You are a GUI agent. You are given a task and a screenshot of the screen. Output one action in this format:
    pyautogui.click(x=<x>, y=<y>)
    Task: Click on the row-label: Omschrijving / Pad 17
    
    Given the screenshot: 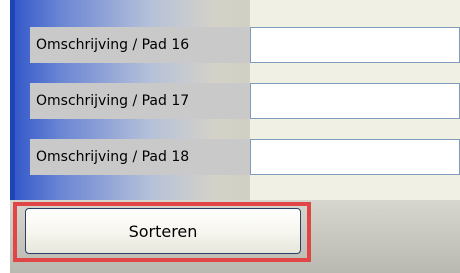 What is the action you would take?
    pyautogui.click(x=140, y=101)
    